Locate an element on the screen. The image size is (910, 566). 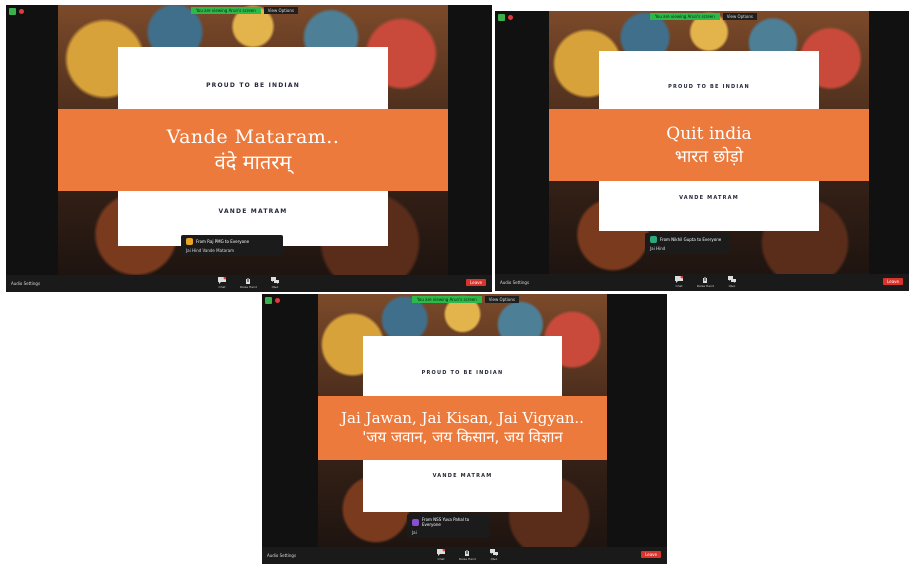
slide-orange-band: Vande Mataram.. वंदे मातरम् is located at coordinates (253, 150).